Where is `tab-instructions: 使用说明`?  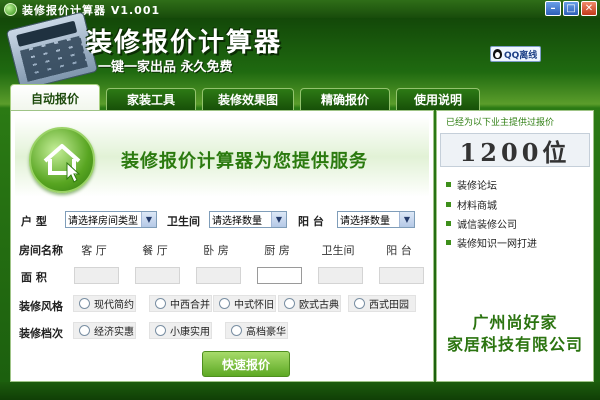 tab-instructions: 使用说明 is located at coordinates (438, 99).